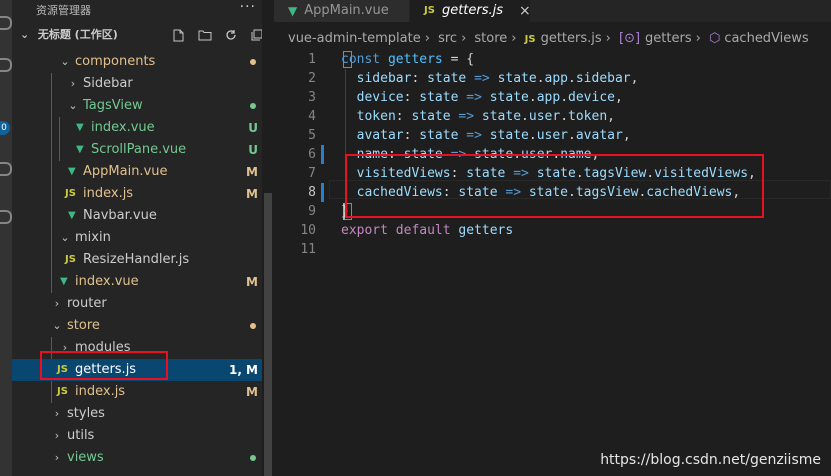 The height and width of the screenshot is (476, 831). I want to click on explorer-title: 资源管理器, so click(63, 10).